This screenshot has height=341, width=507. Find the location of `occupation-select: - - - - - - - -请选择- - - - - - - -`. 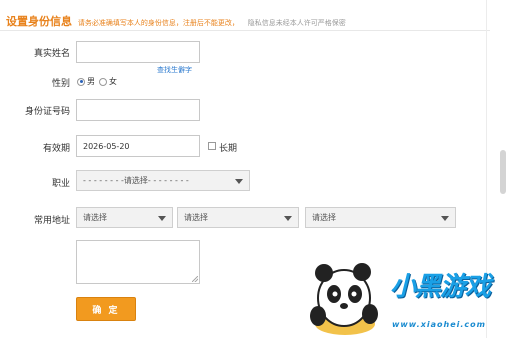

occupation-select: - - - - - - - -请选择- - - - - - - - is located at coordinates (163, 180).